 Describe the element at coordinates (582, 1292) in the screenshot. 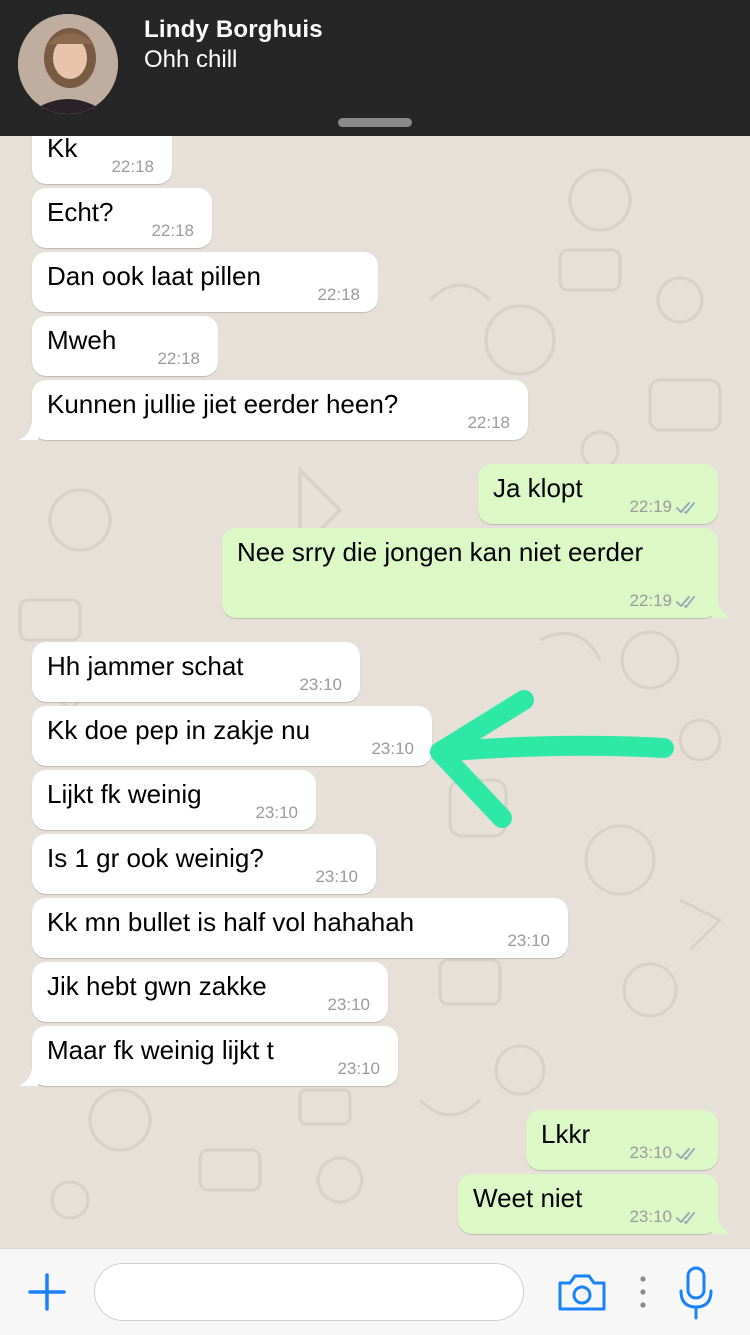

I see `camera-icon` at that location.